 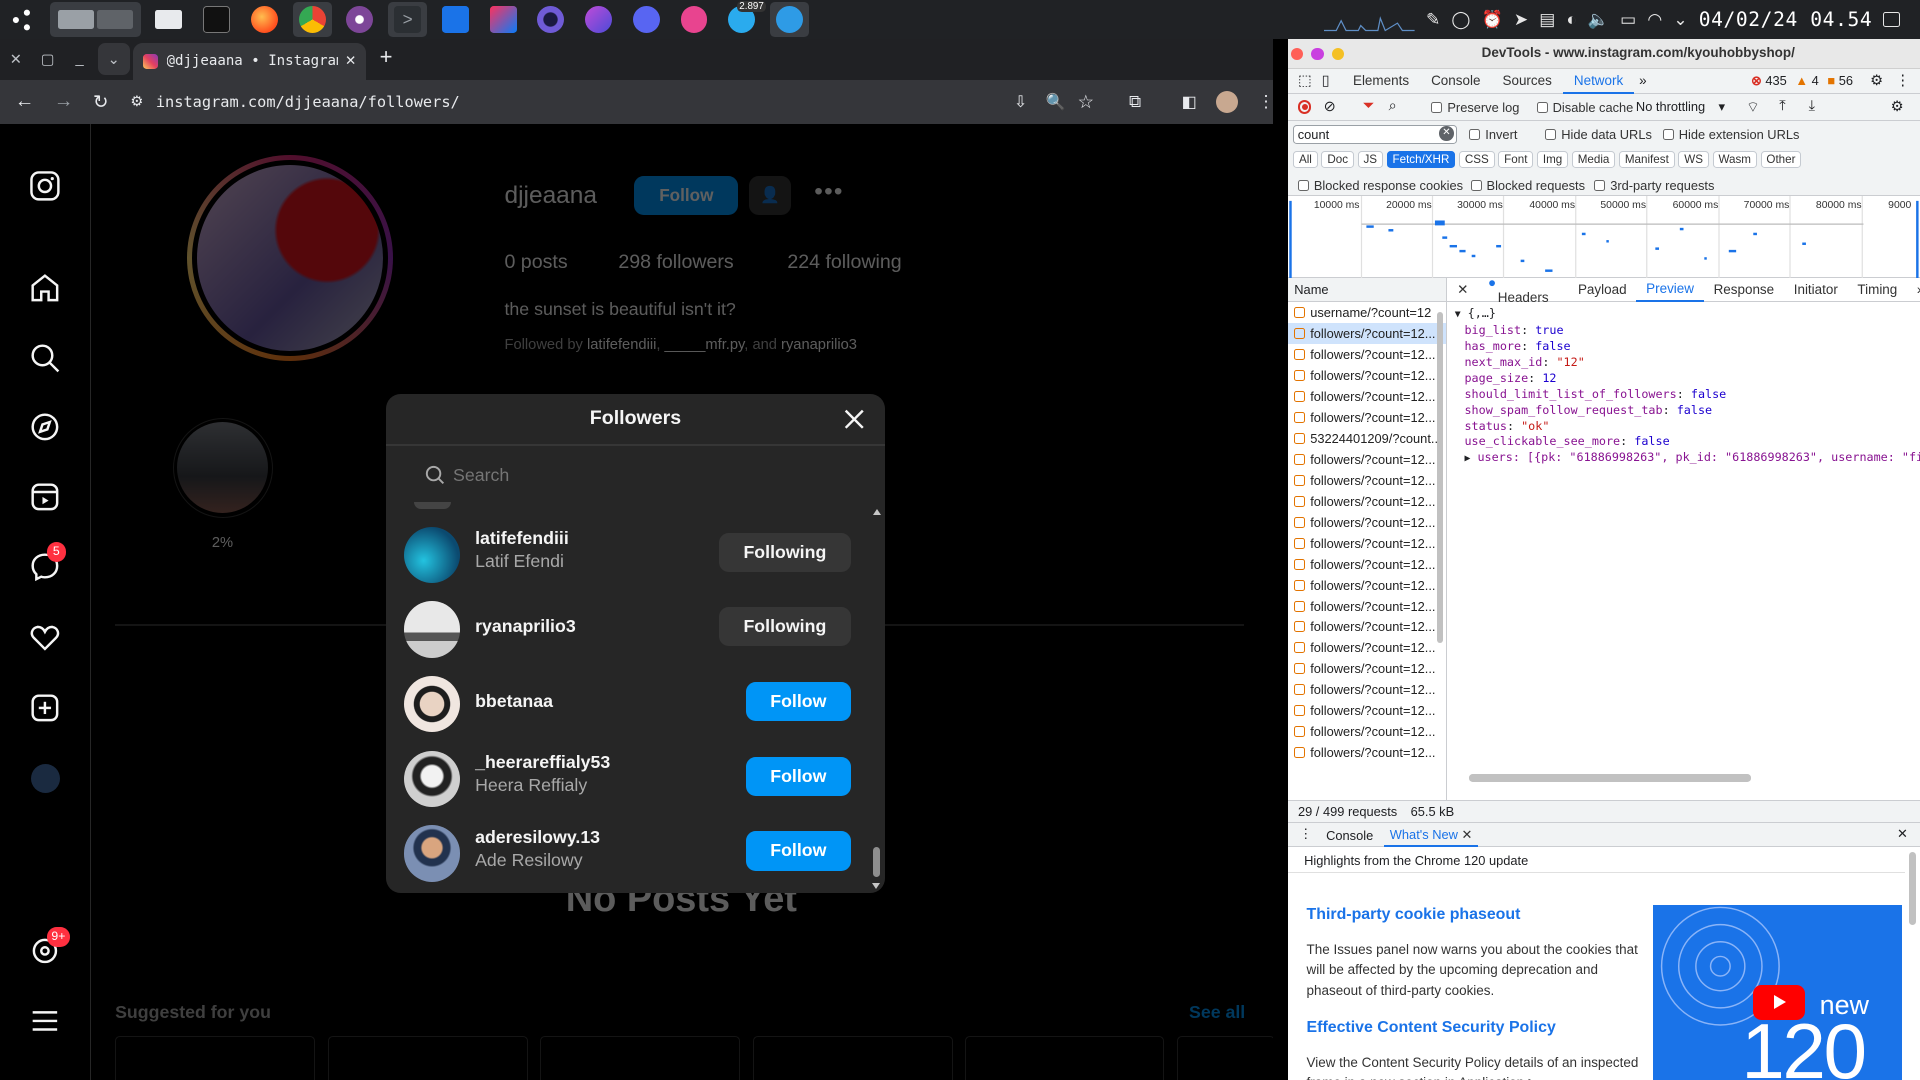 I want to click on network-settings-icon: ⚙, so click(x=1897, y=106).